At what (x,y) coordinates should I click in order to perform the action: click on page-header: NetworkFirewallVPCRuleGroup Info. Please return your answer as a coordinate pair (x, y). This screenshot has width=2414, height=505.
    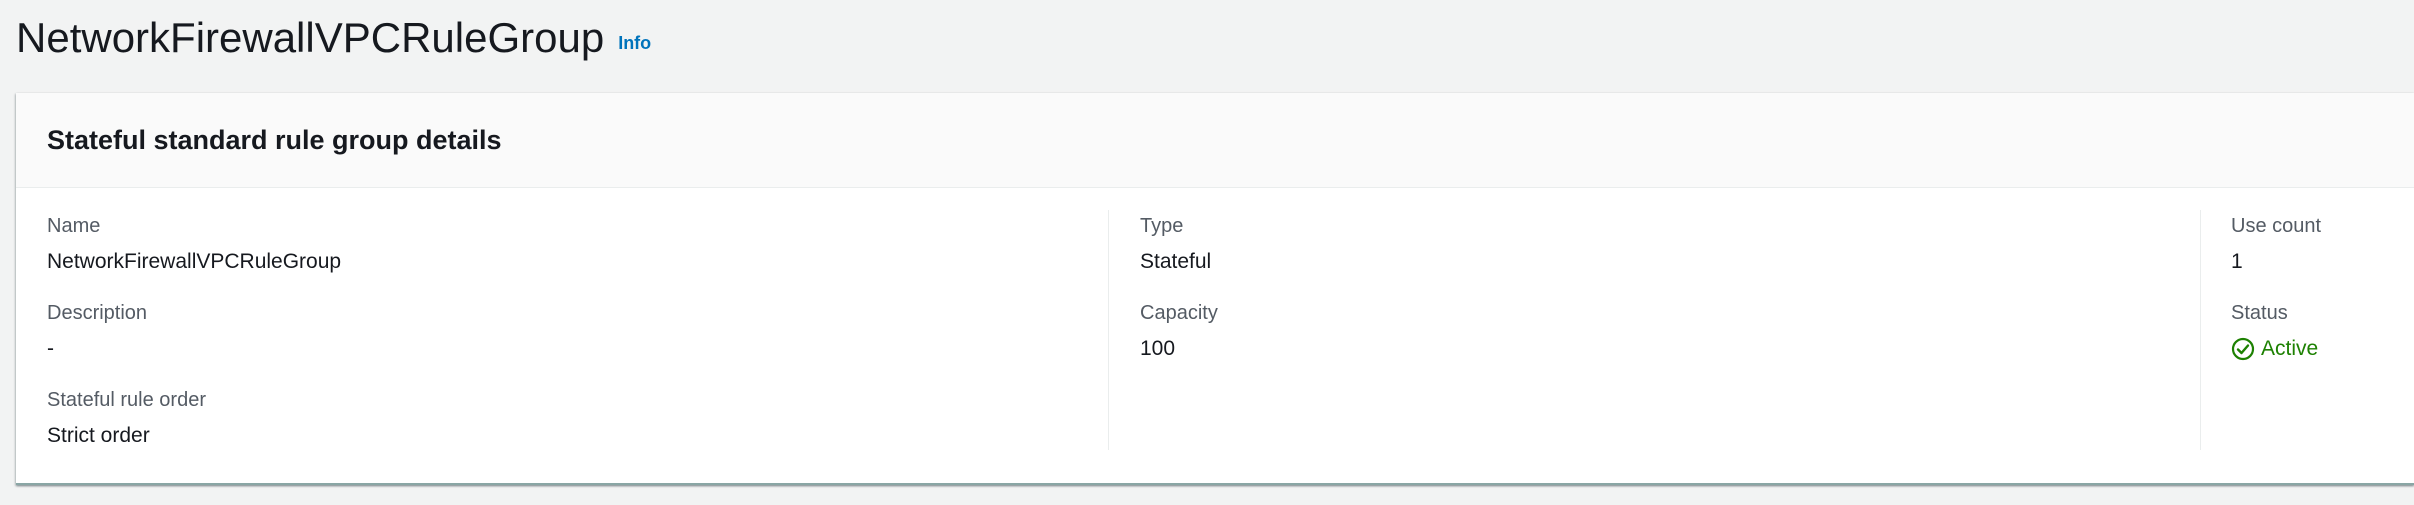
    Looking at the image, I should click on (333, 38).